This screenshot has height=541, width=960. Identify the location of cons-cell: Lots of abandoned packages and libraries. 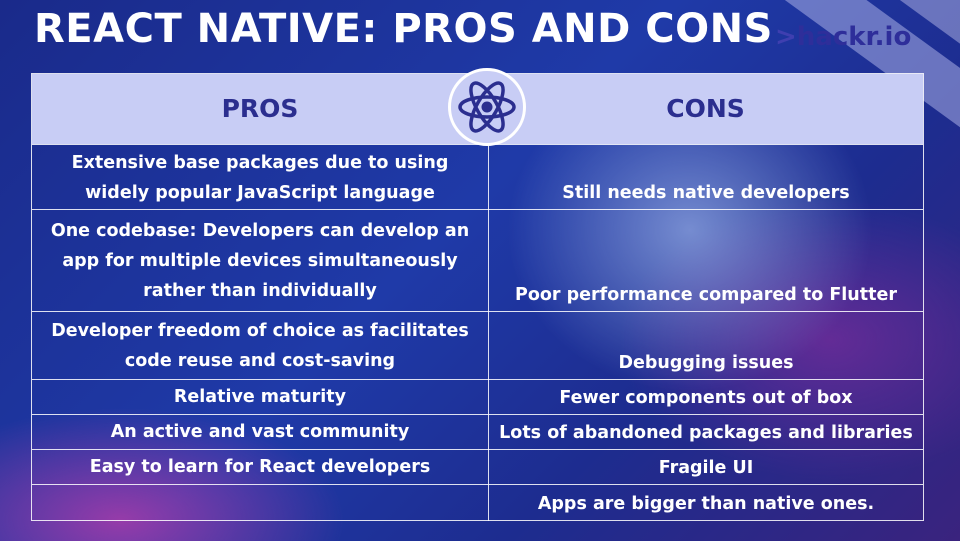
(705, 432).